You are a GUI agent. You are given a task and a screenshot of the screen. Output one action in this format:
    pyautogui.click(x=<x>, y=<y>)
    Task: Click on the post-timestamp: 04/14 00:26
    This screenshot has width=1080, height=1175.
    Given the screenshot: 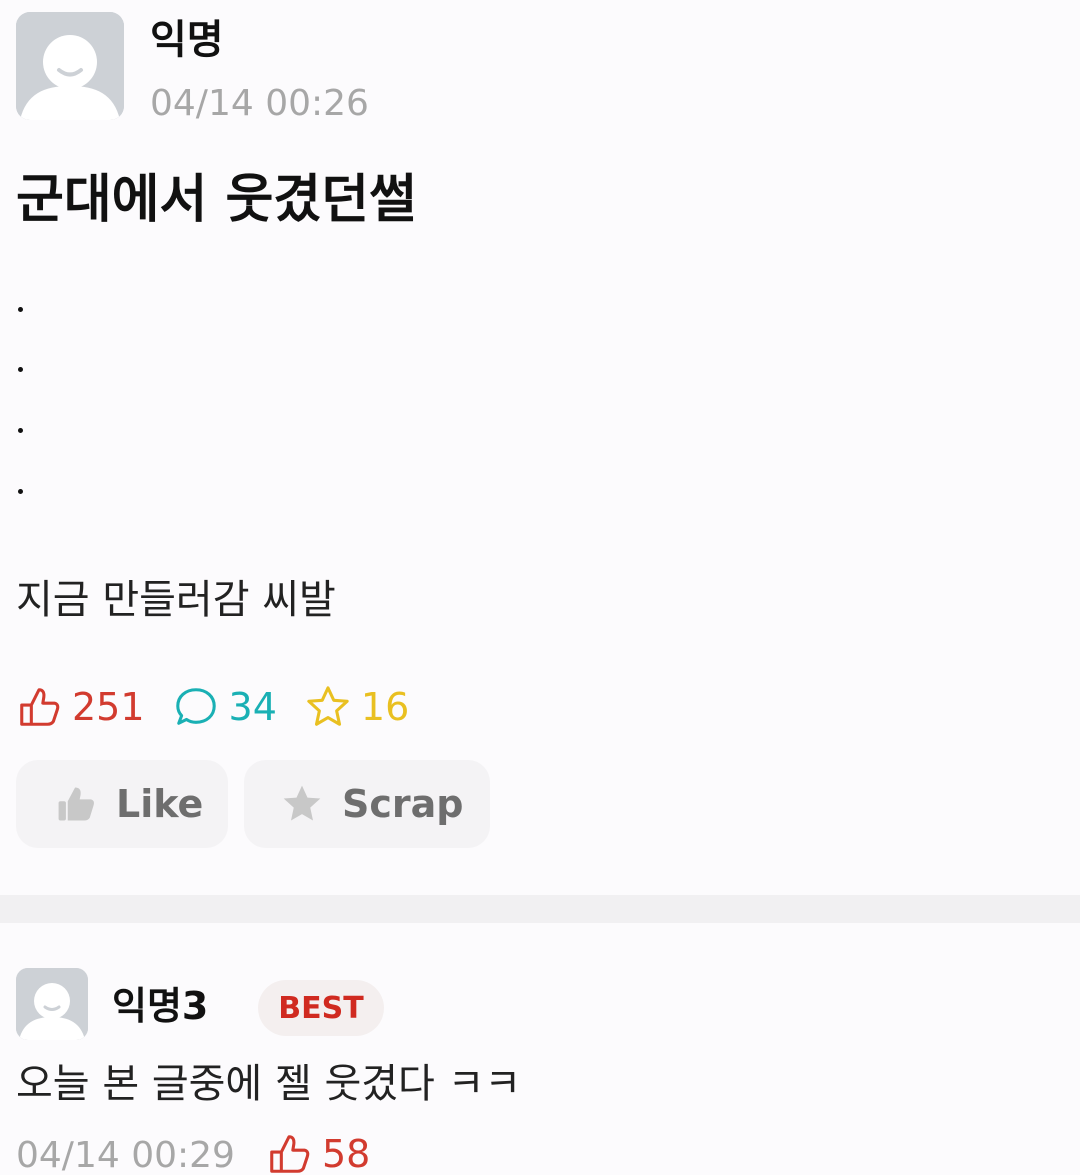 What is the action you would take?
    pyautogui.click(x=259, y=103)
    